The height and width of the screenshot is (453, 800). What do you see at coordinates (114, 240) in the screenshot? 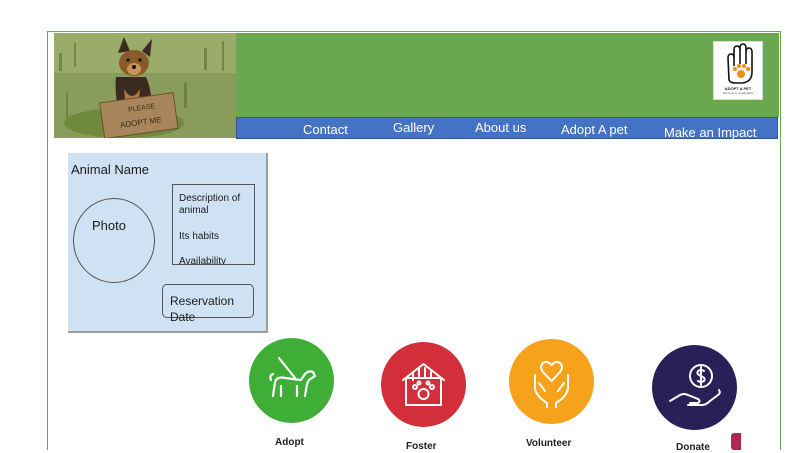
I see `photo-placeholder` at bounding box center [114, 240].